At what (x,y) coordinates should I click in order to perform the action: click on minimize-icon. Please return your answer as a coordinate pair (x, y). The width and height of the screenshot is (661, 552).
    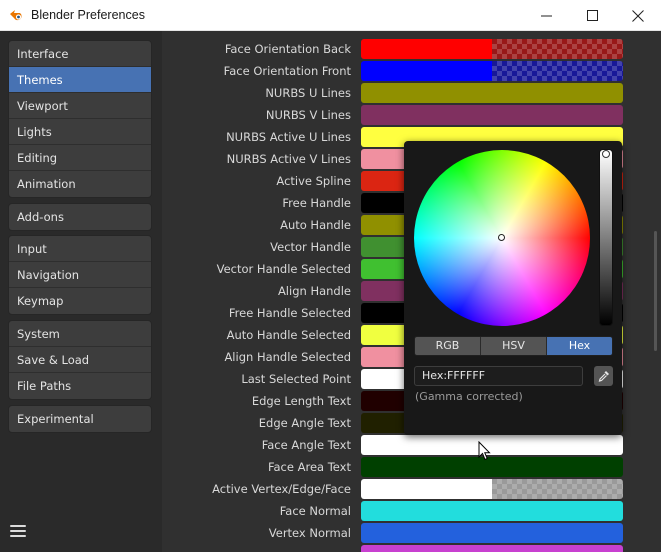
    Looking at the image, I should click on (546, 16).